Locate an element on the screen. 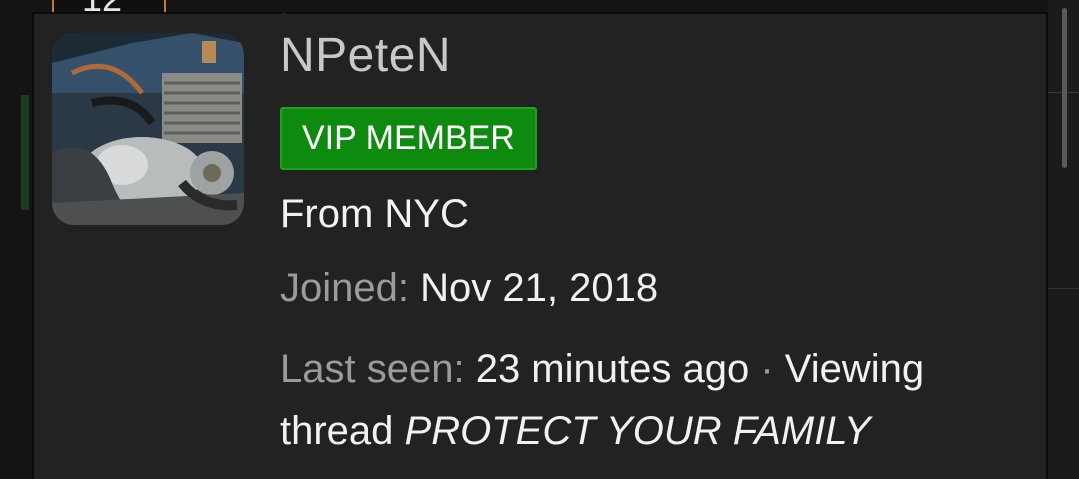 The height and width of the screenshot is (479, 1079). background-divider is located at coordinates (1063, 288).